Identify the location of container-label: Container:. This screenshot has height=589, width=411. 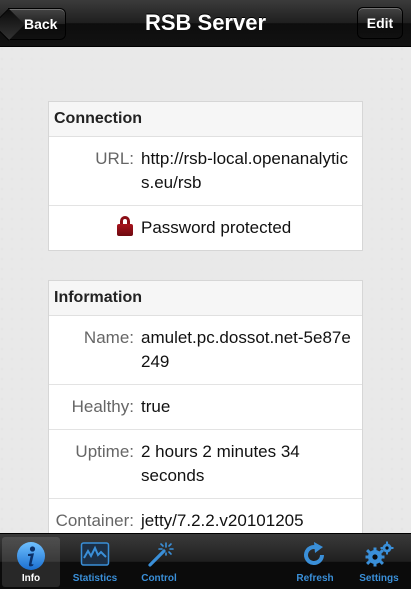
(94, 520).